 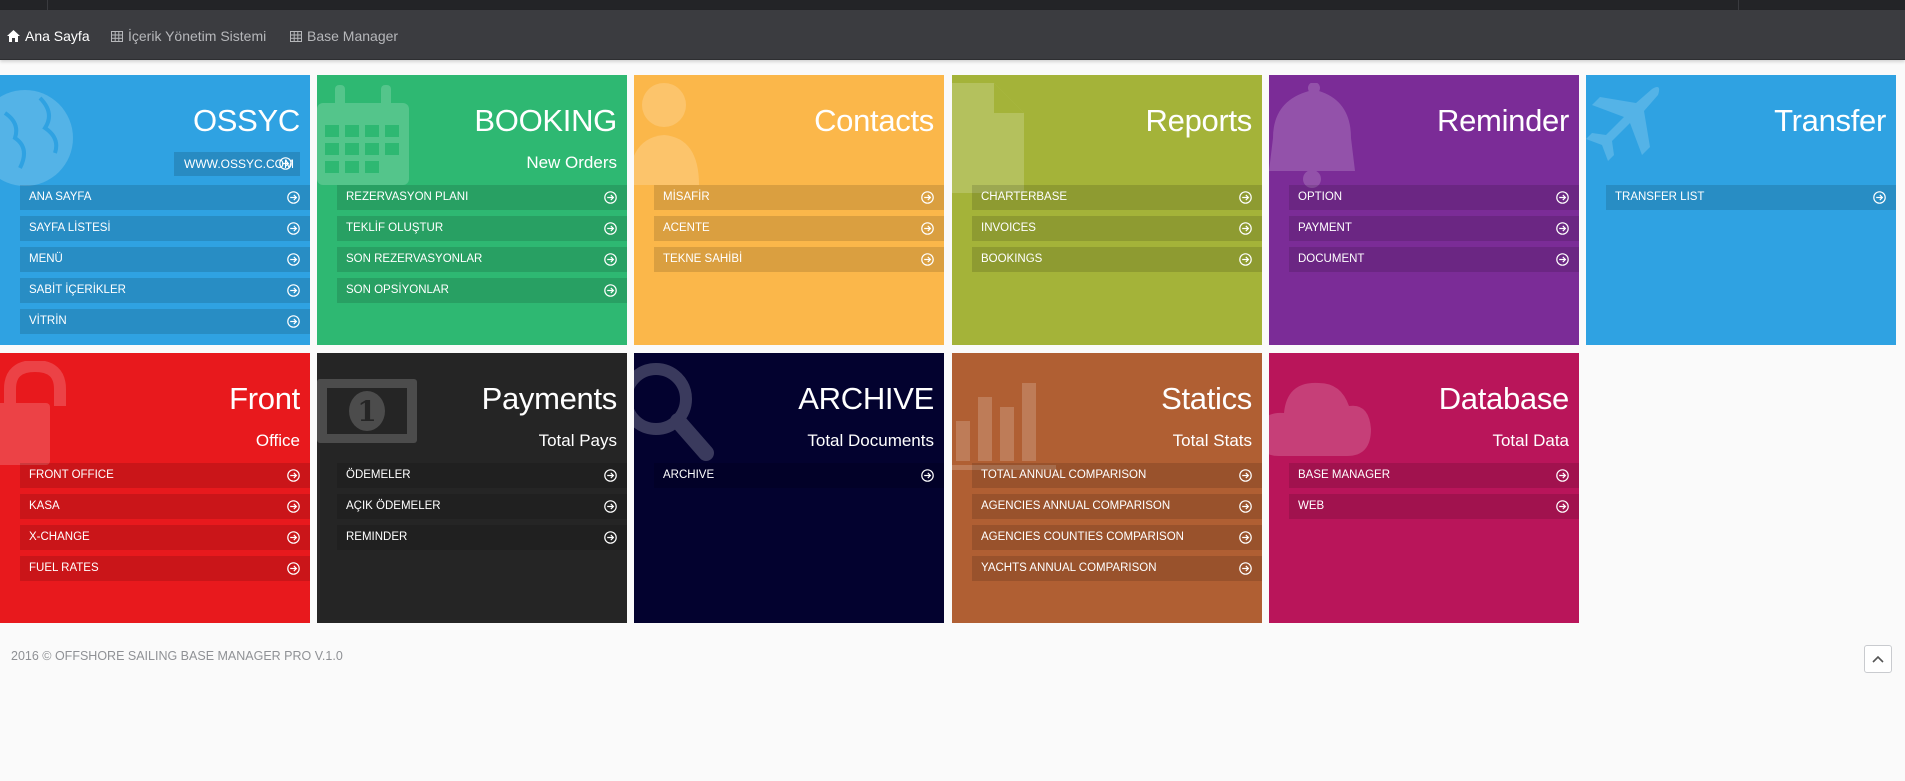 I want to click on tile-database: Database Total Data BASE MANAGER WEB, so click(x=1424, y=488).